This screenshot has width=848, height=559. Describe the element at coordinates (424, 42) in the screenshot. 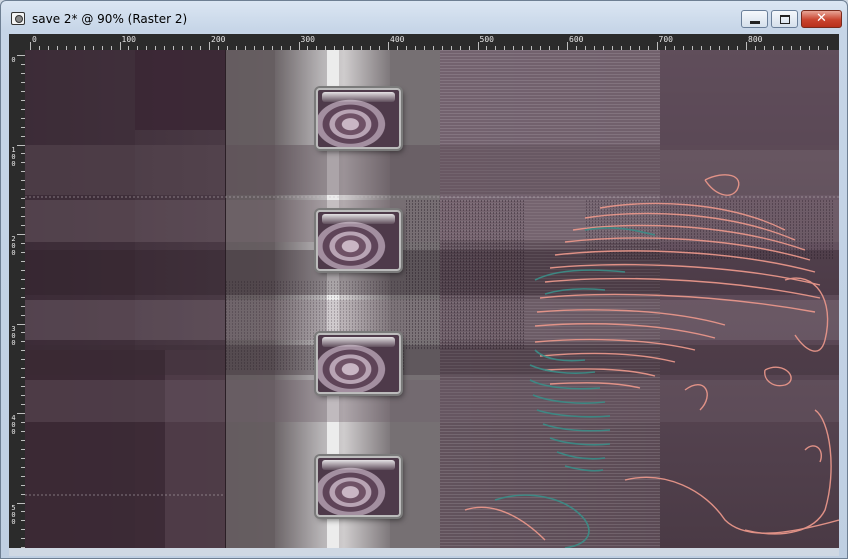

I see `horizontal-ruler: 0 100 200 300 400 500 600 700 800` at that location.